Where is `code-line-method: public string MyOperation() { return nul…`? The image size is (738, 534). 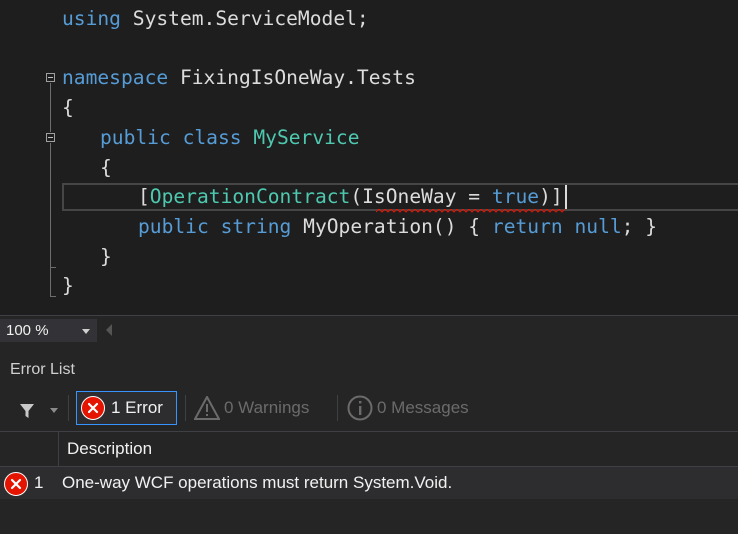
code-line-method: public string MyOperation() { return nul… is located at coordinates (398, 226).